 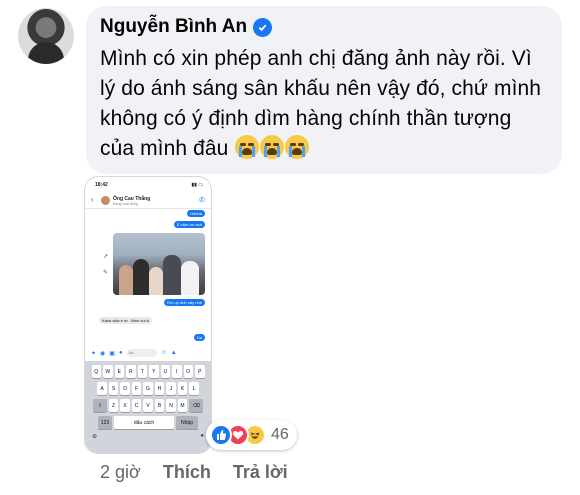 I want to click on keyboard-key: H, so click(x=159, y=388).